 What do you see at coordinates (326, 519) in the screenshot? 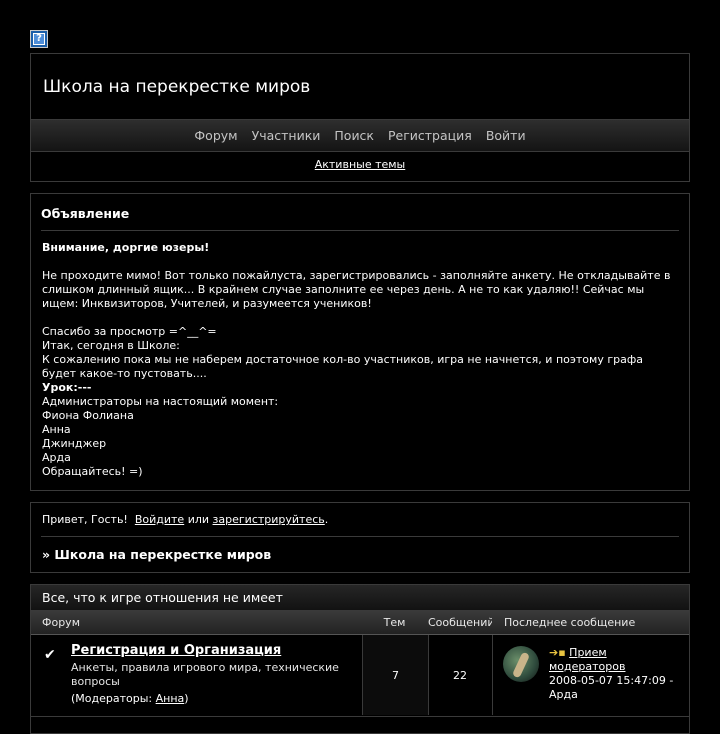
I see `period-text: .` at bounding box center [326, 519].